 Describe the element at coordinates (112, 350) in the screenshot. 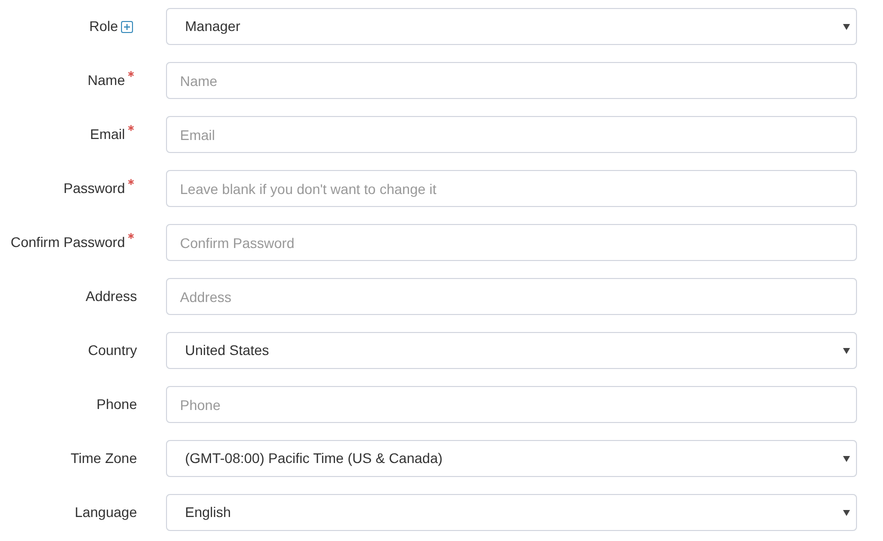

I see `field-label: Country` at that location.